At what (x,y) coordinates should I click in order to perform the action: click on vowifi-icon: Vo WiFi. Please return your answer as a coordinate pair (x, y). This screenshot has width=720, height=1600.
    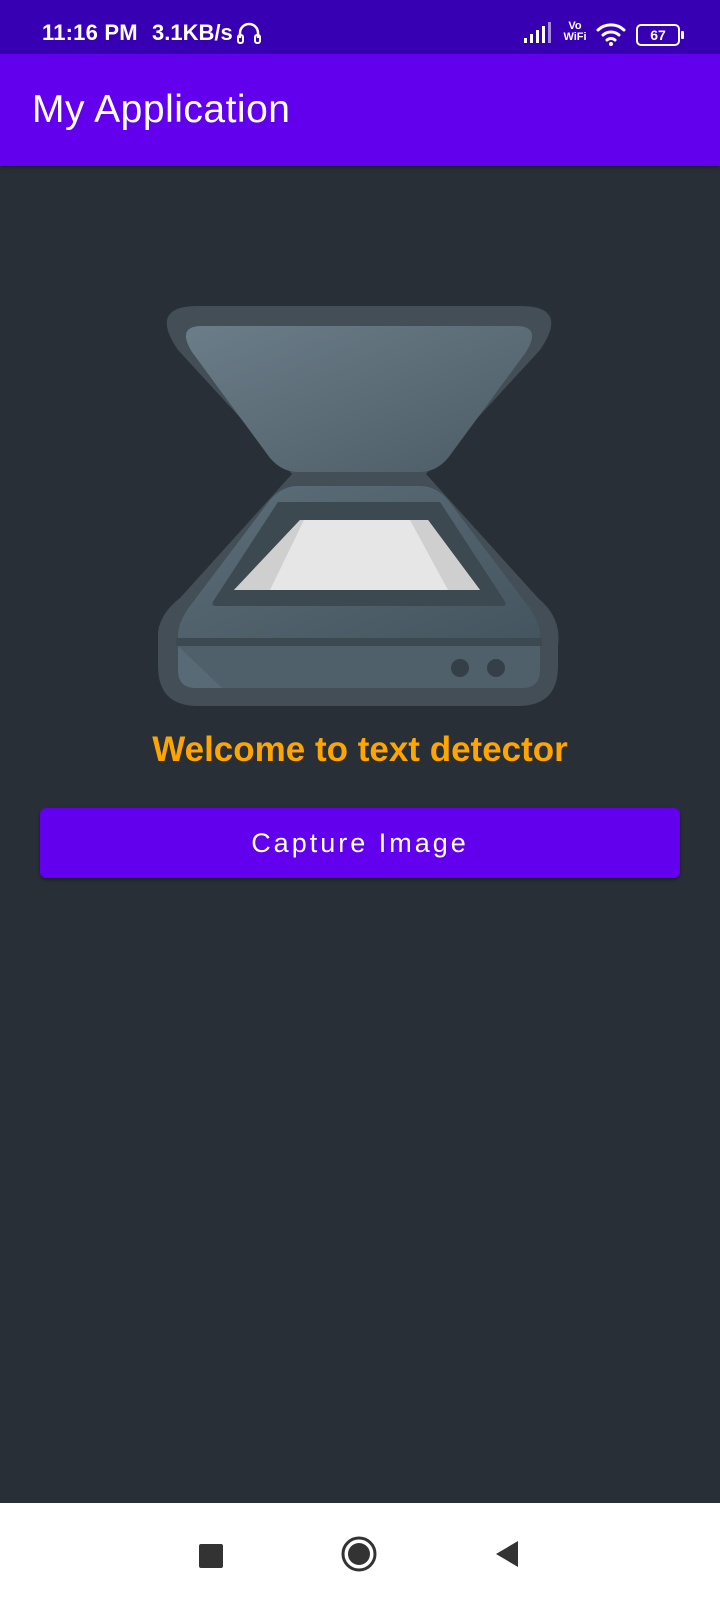
    Looking at the image, I should click on (575, 32).